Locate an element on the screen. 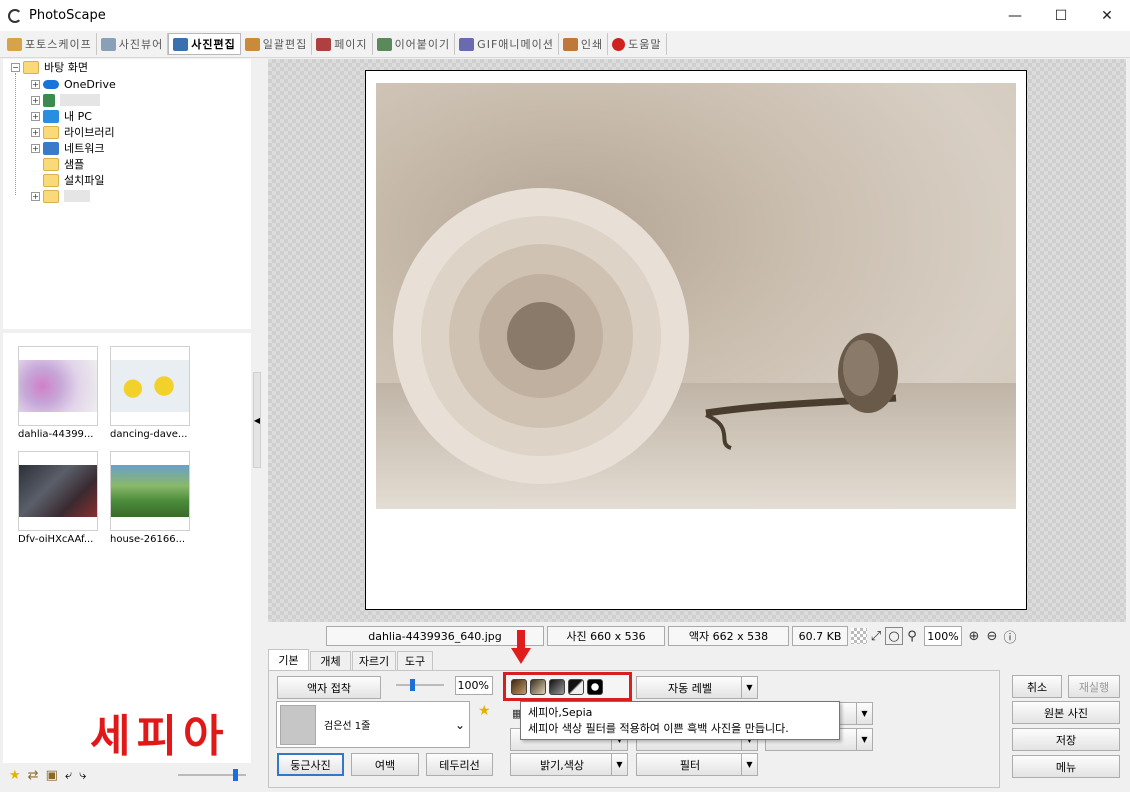 This screenshot has width=1130, height=792. transparency-icon is located at coordinates (859, 636).